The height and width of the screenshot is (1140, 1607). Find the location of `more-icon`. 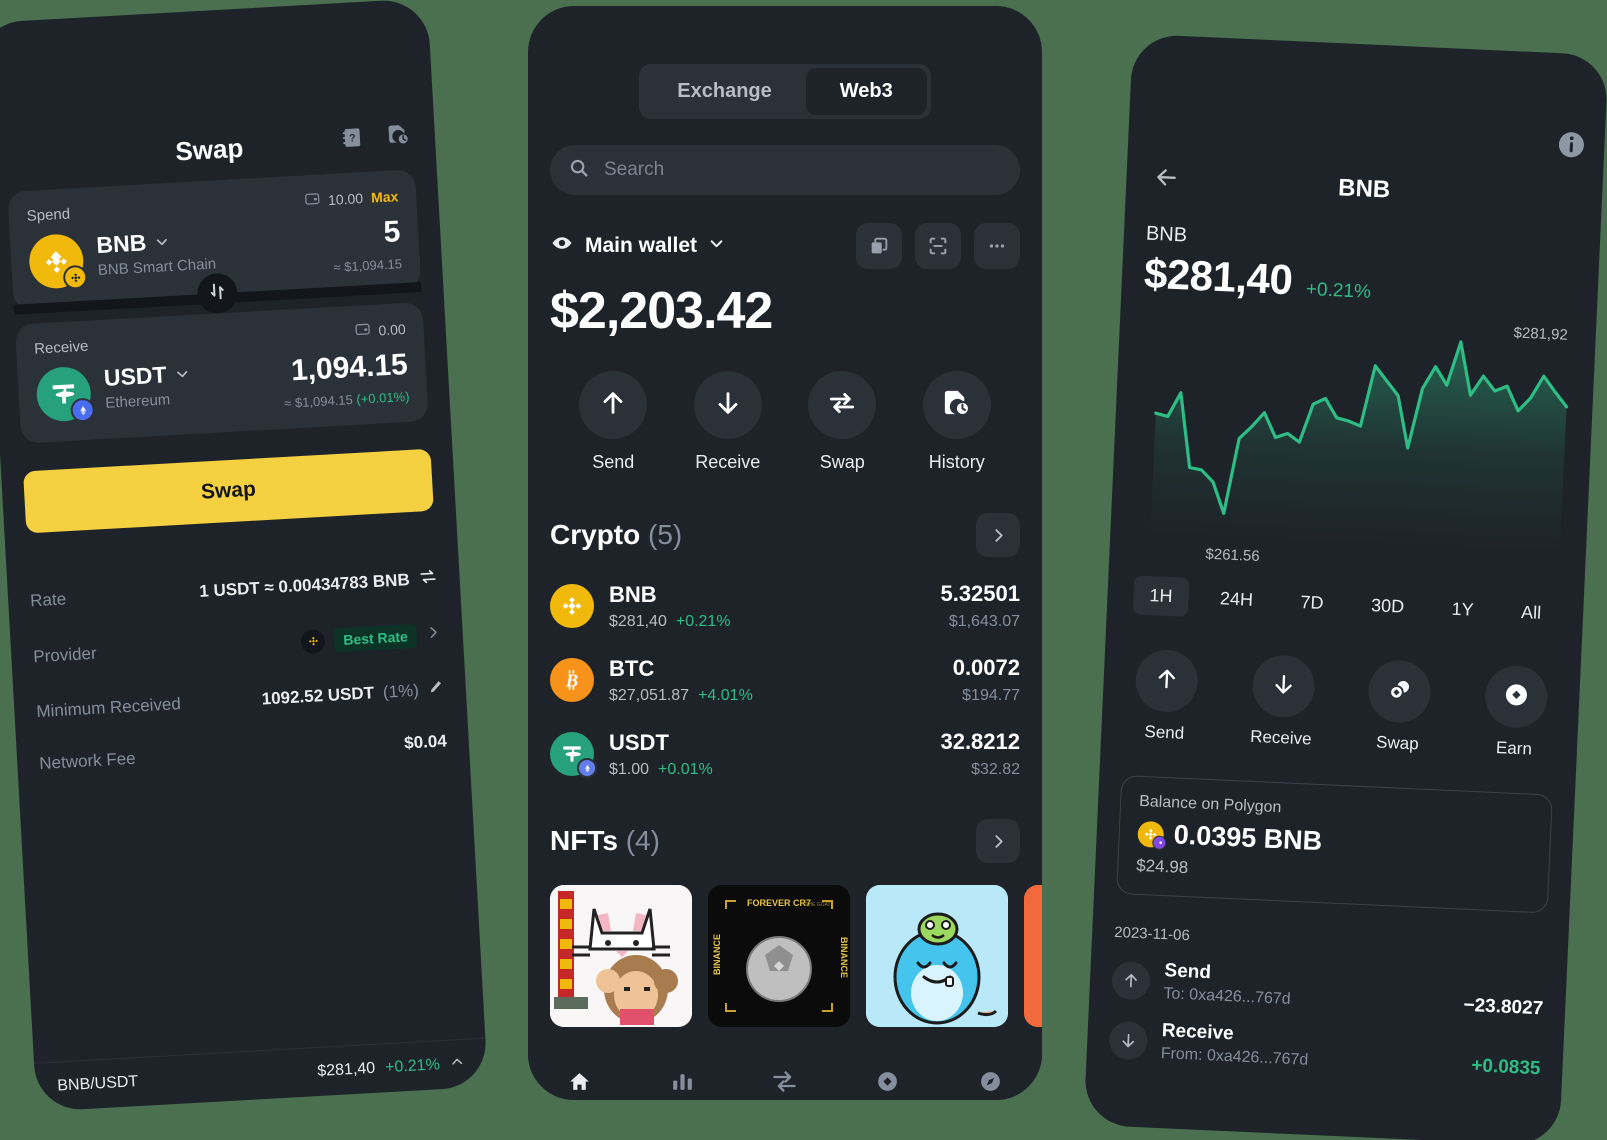

more-icon is located at coordinates (997, 246).